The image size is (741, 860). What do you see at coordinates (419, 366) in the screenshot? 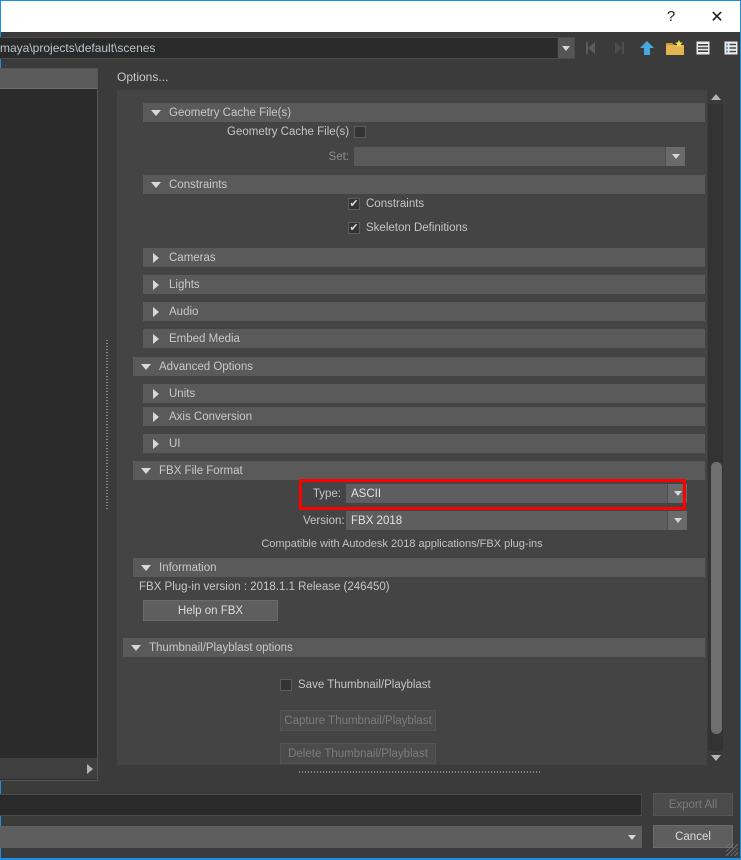
I see `section-advanced-options: Advanced Options` at bounding box center [419, 366].